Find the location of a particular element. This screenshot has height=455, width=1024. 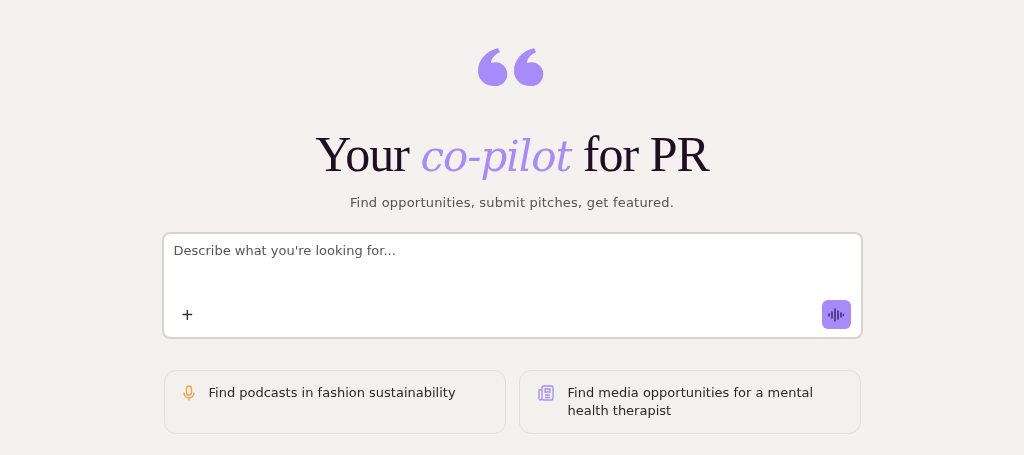

add-button: + is located at coordinates (187, 314).